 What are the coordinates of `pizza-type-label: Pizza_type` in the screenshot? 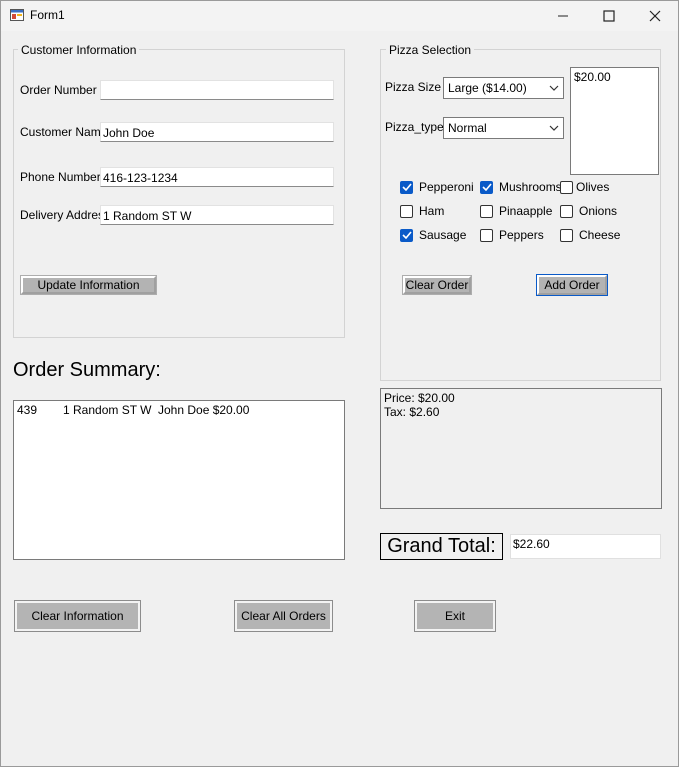 It's located at (414, 127).